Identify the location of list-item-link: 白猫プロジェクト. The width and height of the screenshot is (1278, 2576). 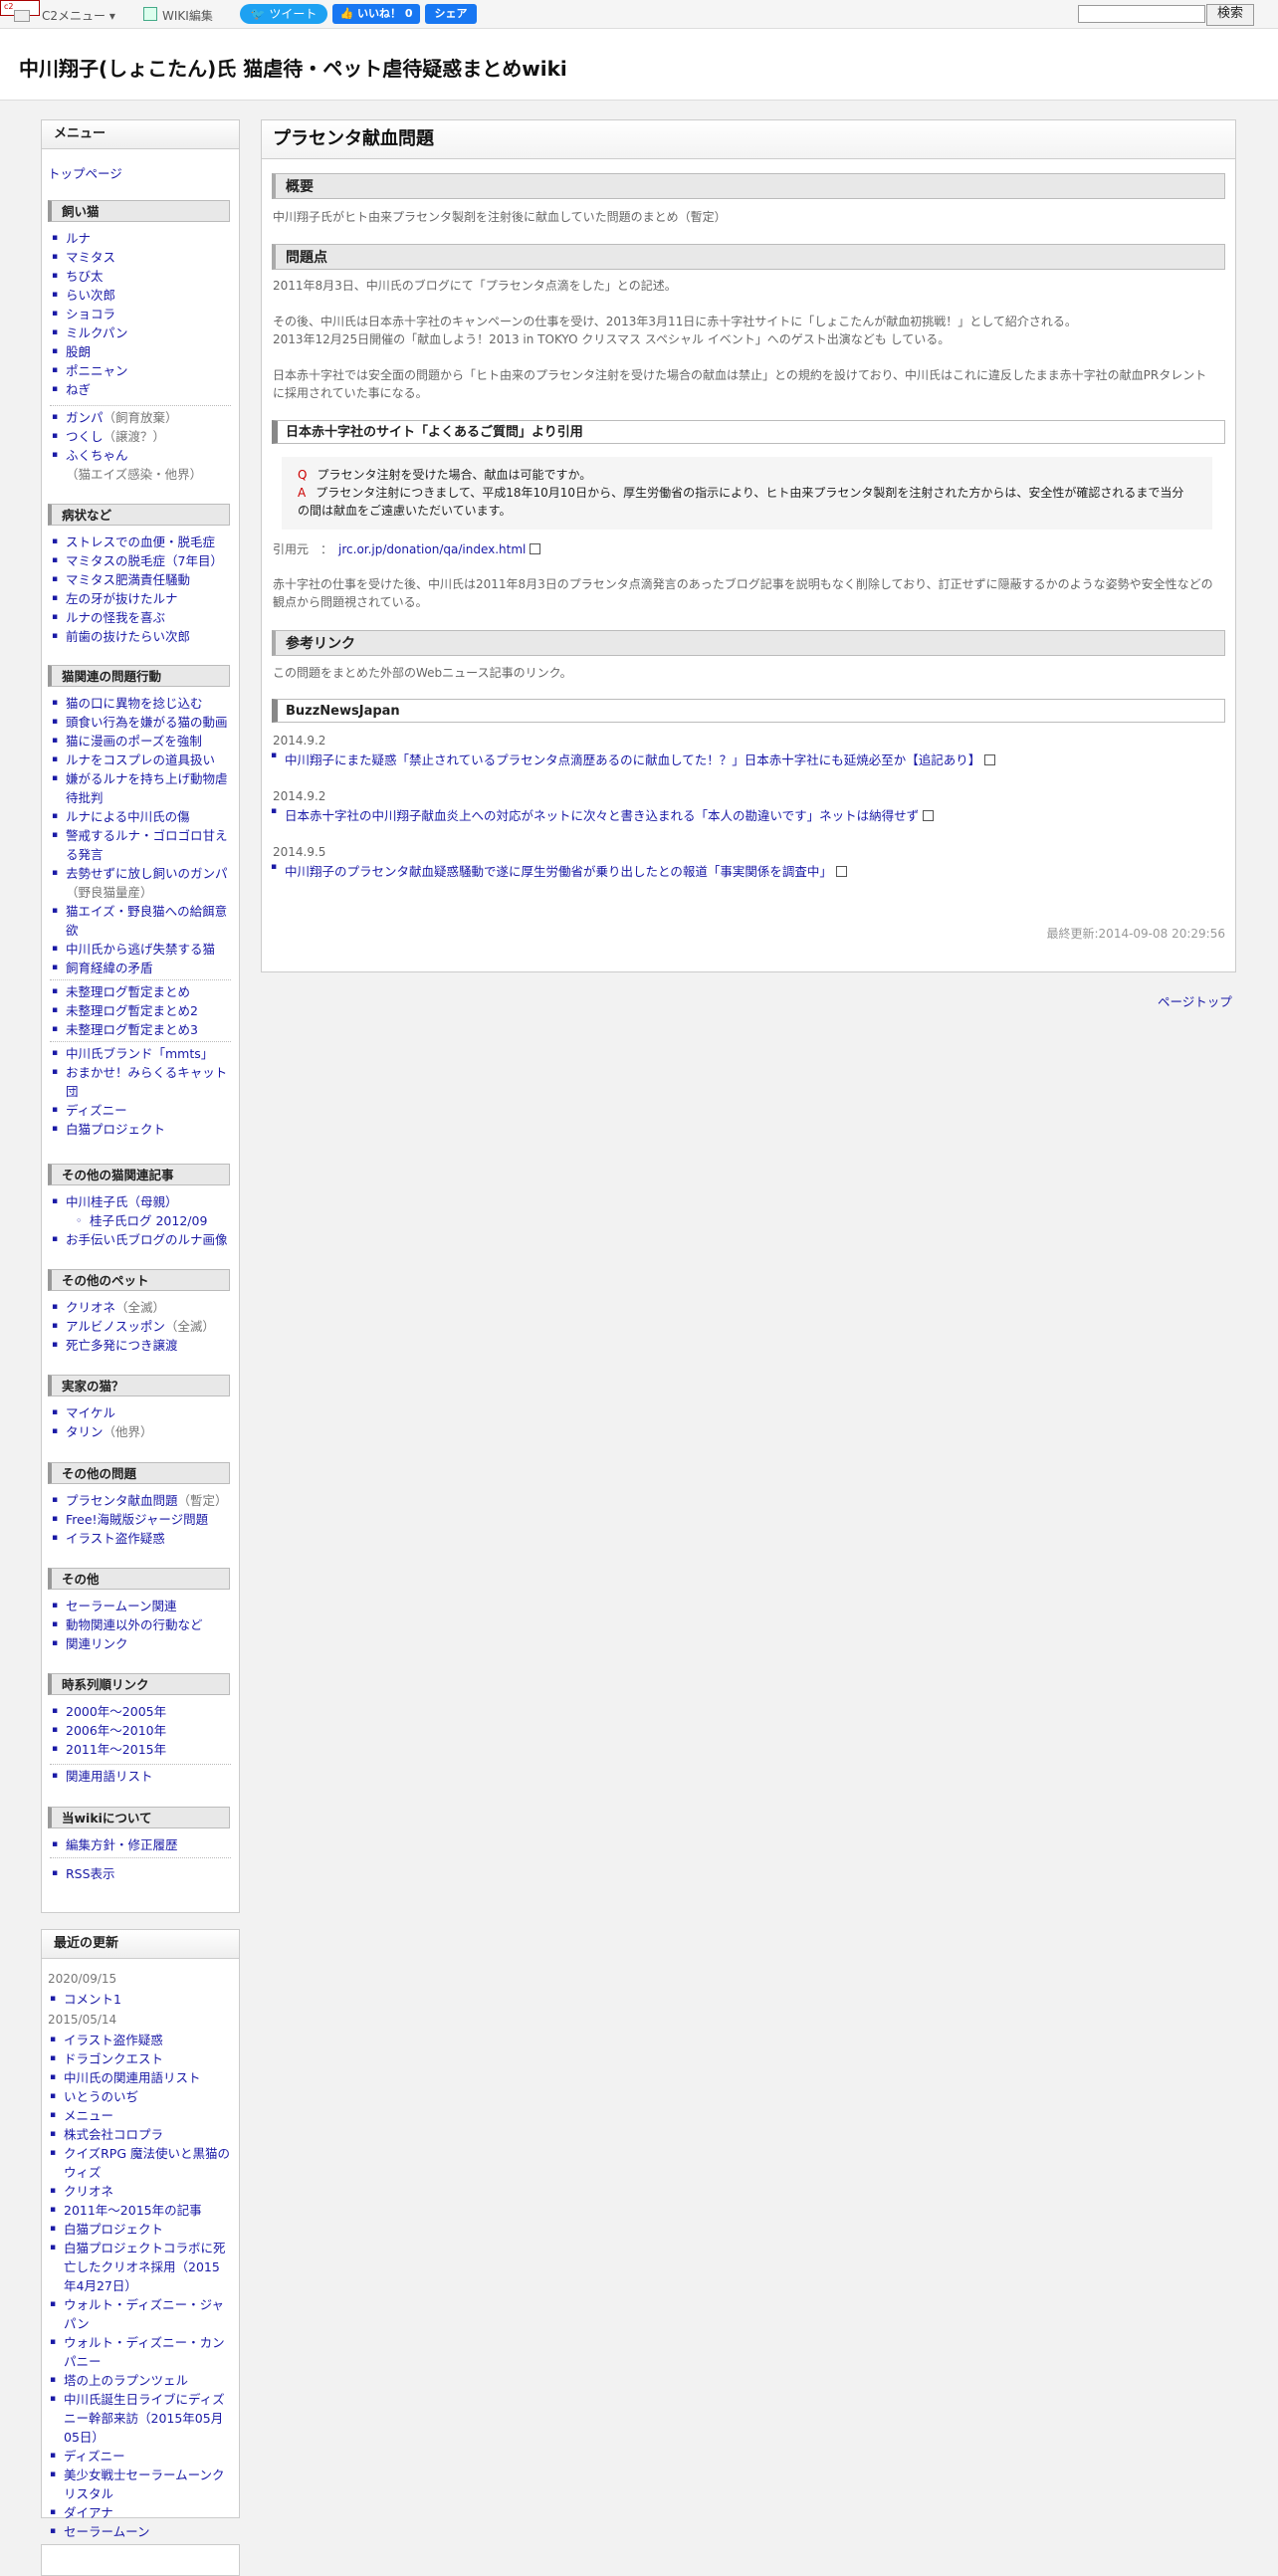
(114, 2229).